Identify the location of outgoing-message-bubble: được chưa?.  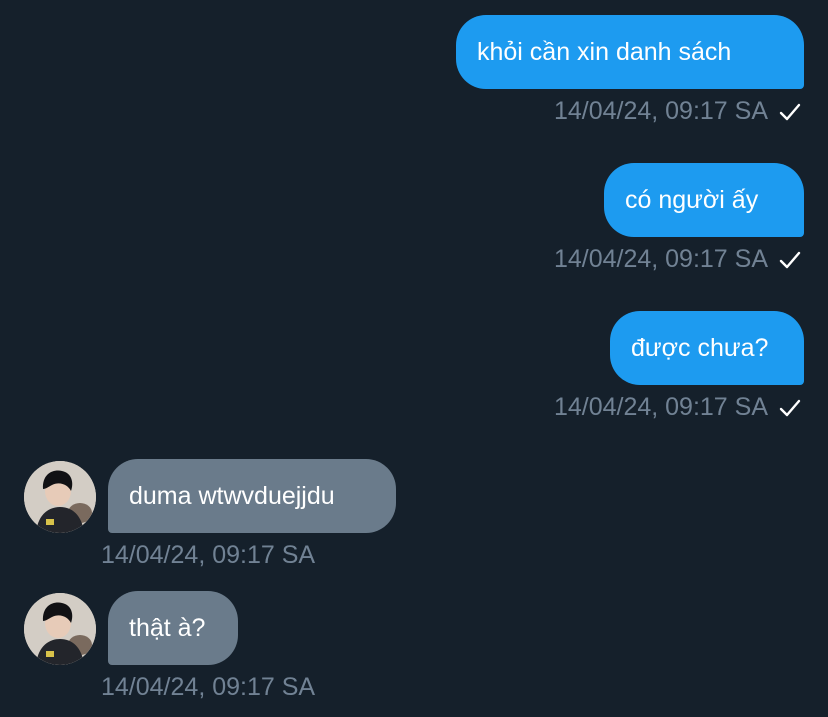
(707, 348).